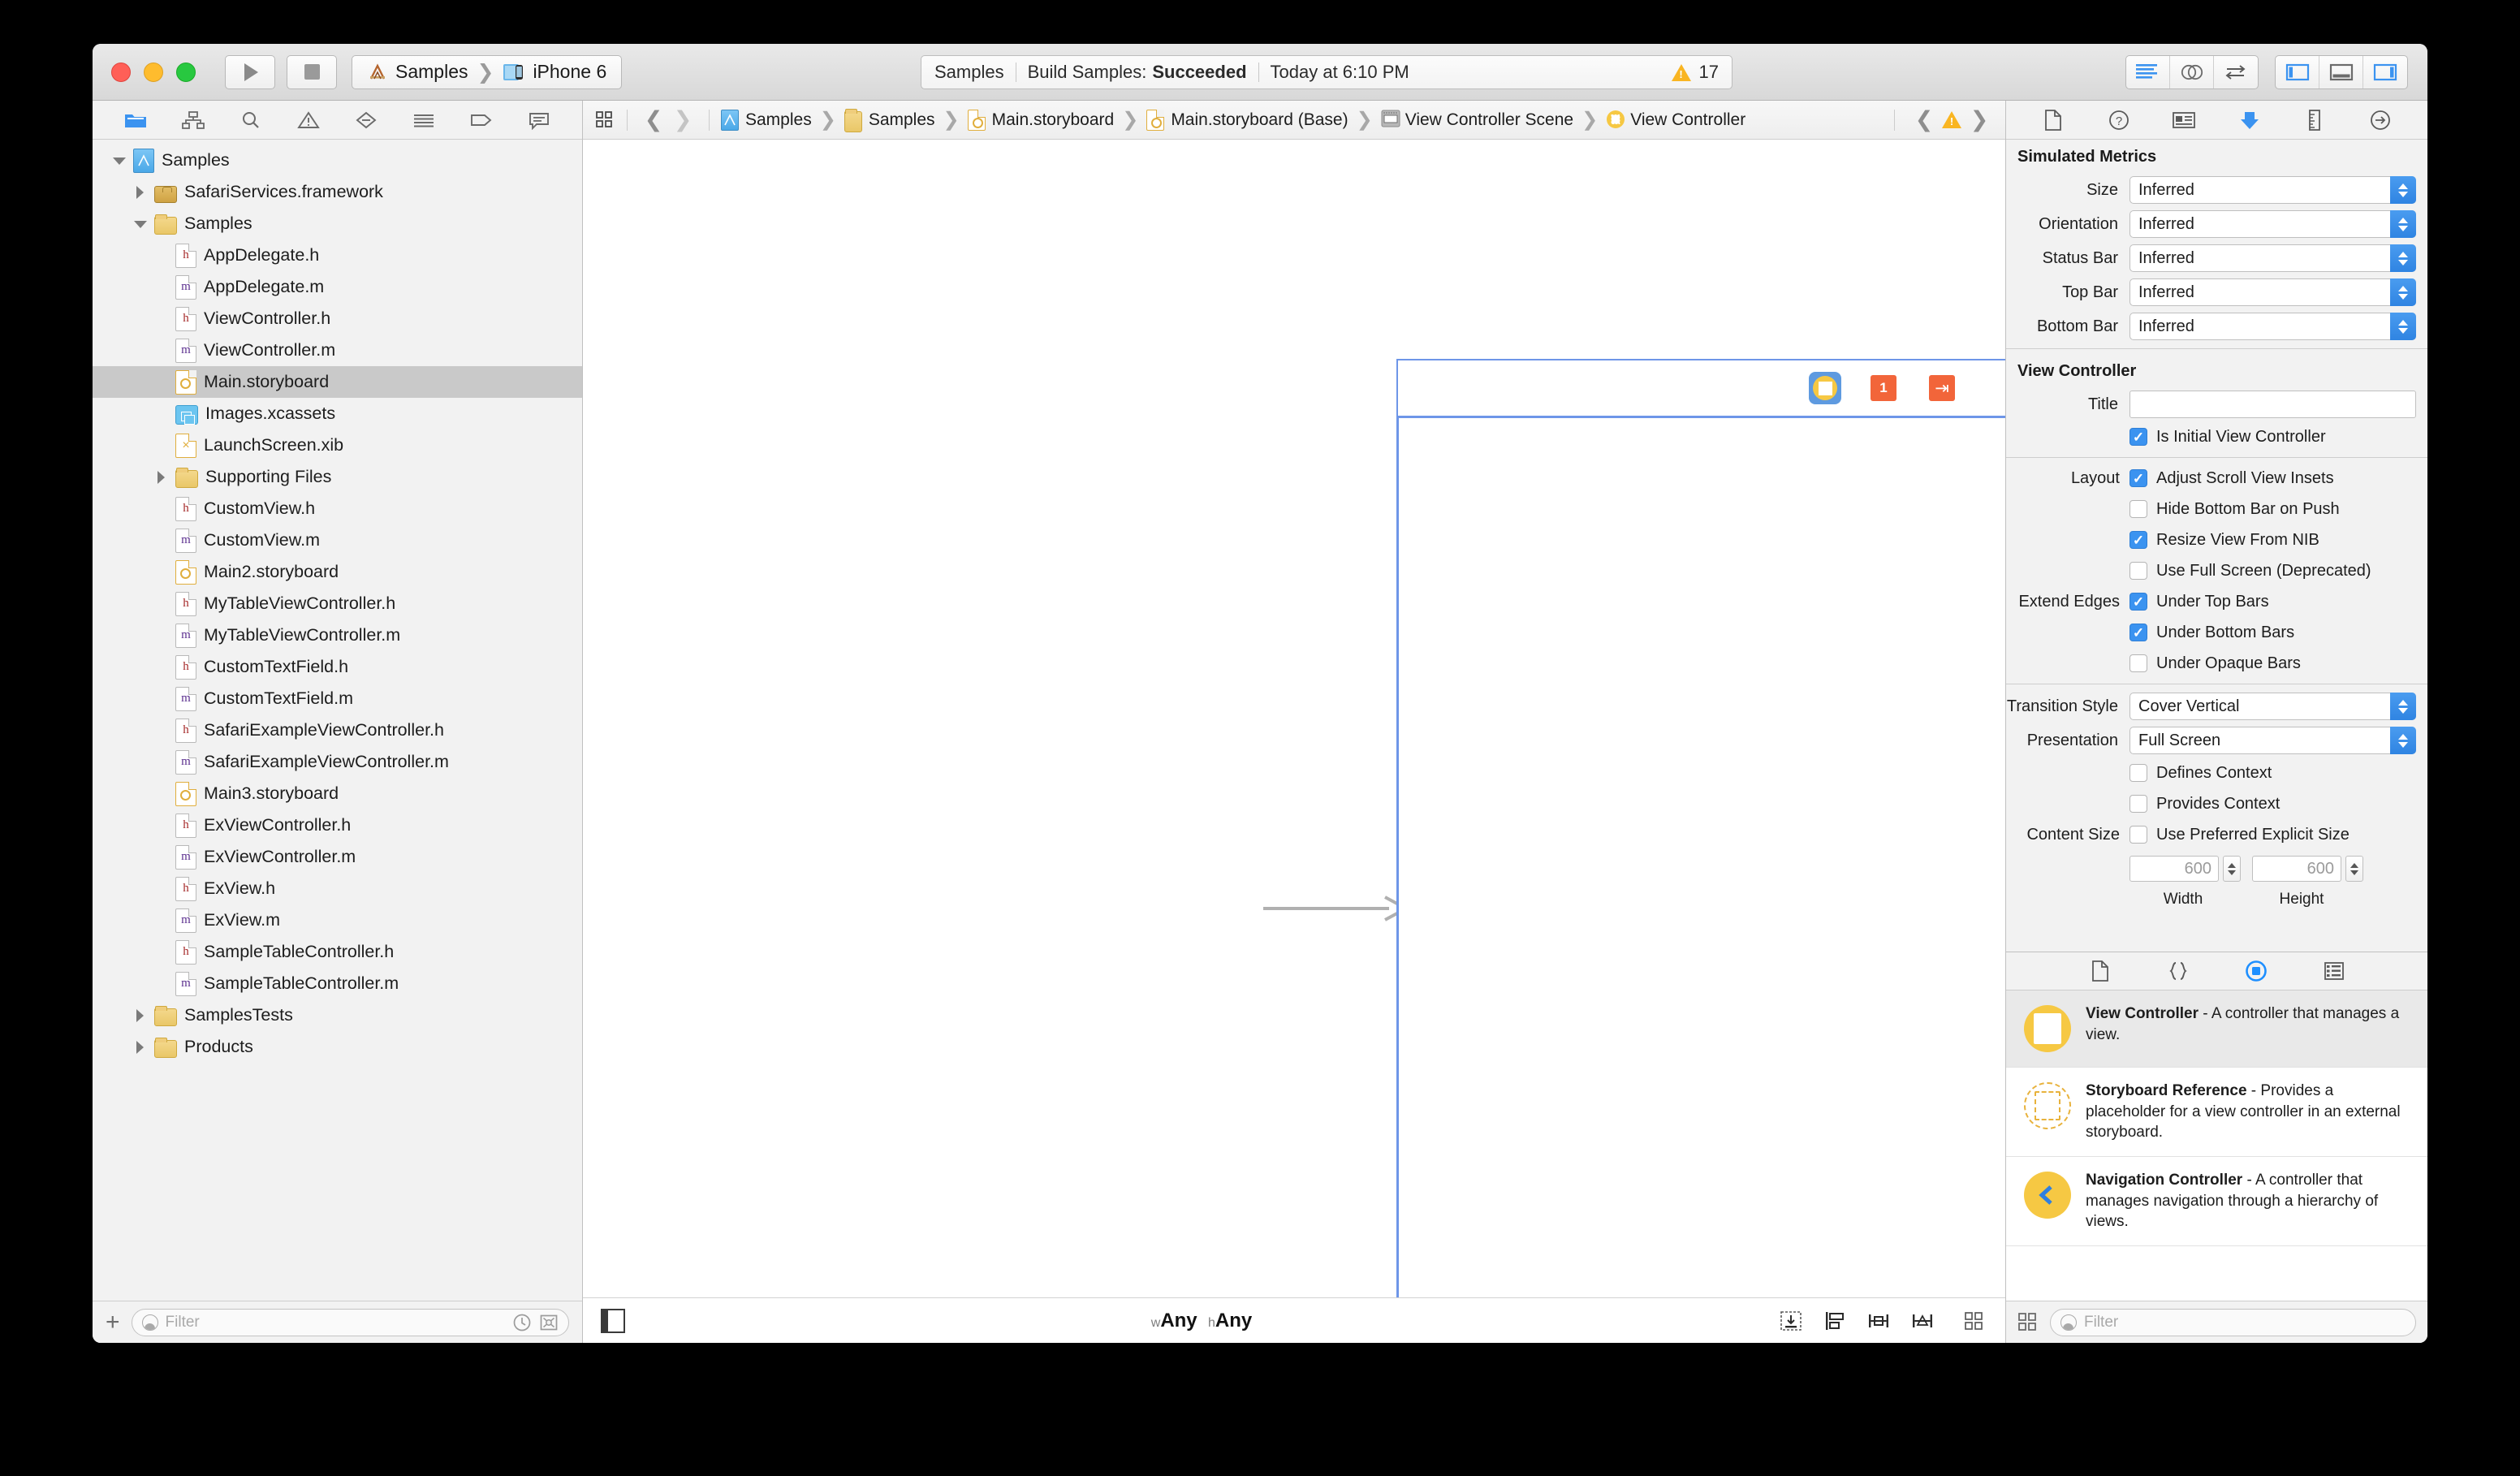 This screenshot has width=2520, height=1476. What do you see at coordinates (1202, 1321) in the screenshot?
I see `size-class-indicator: wAny hAny` at bounding box center [1202, 1321].